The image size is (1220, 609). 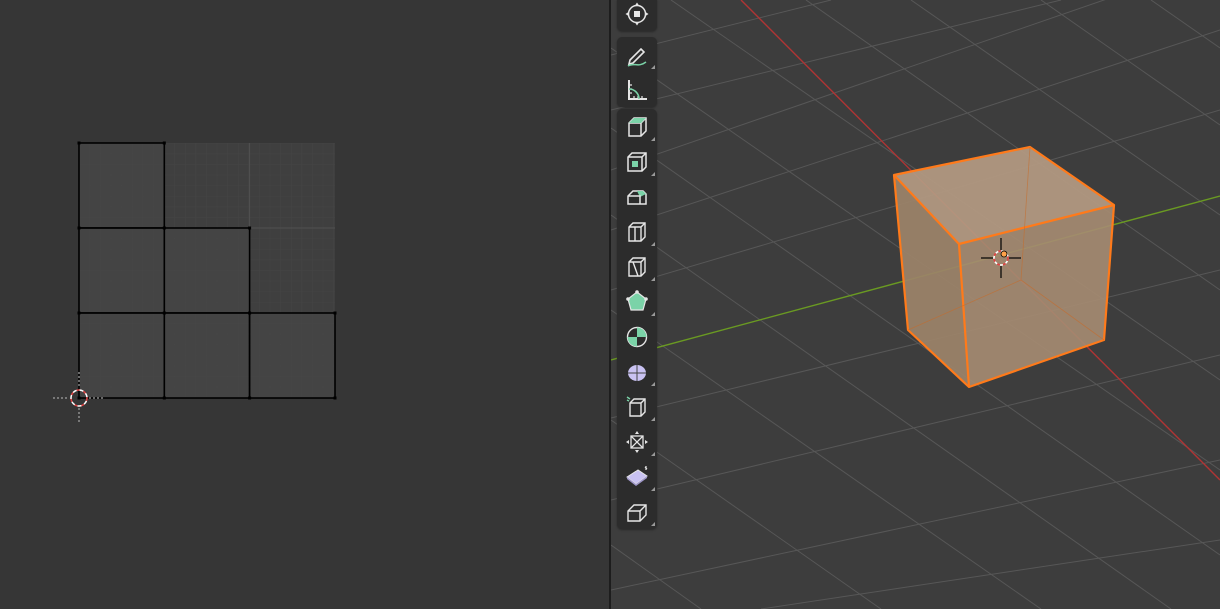 I want to click on uv-face-mid-left, so click(x=122, y=270).